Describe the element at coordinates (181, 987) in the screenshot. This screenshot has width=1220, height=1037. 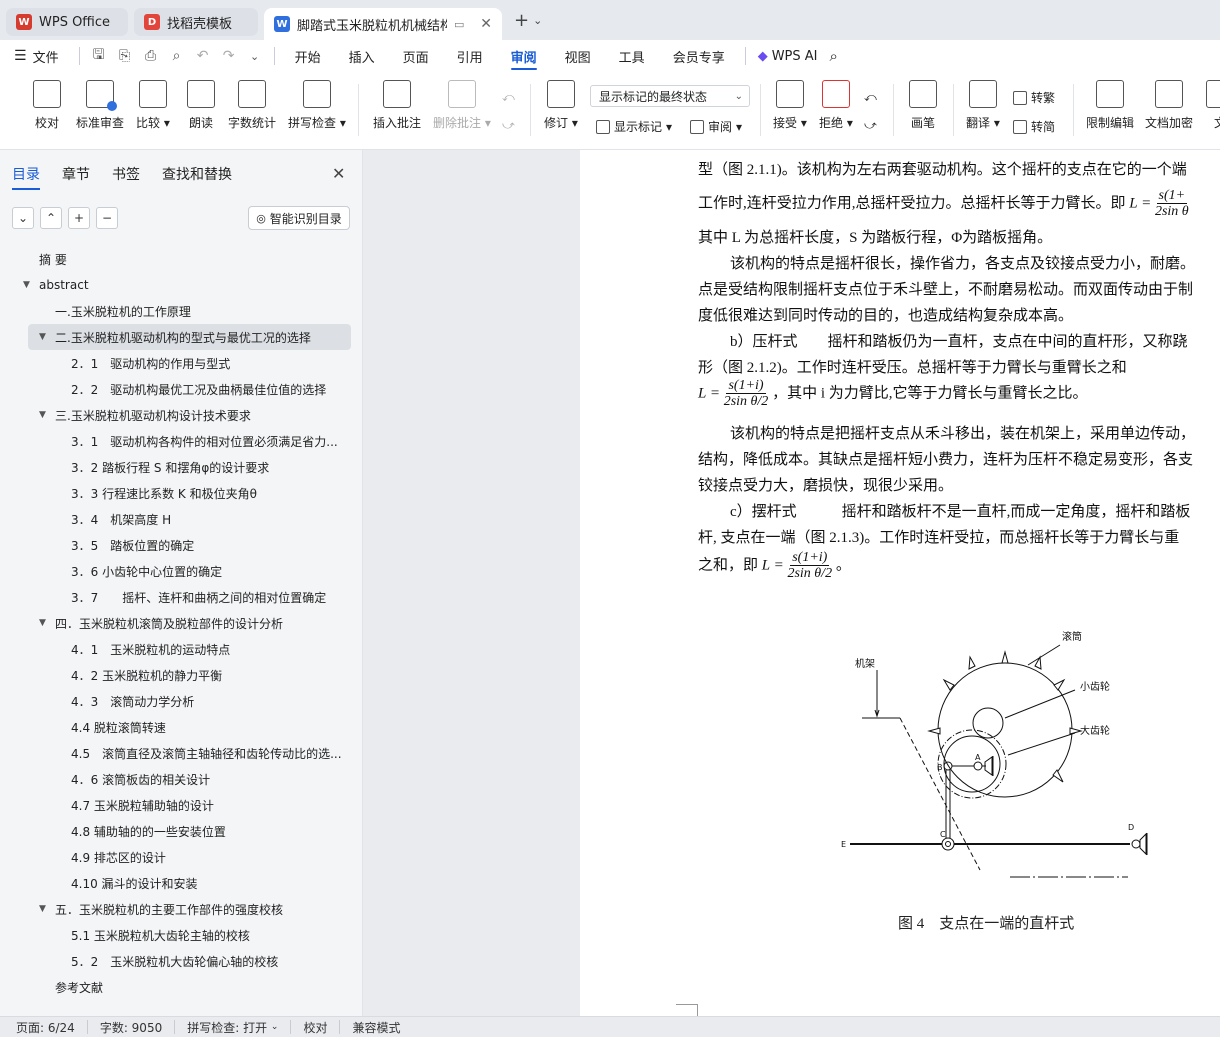
I see `toc-item: 参考文献` at that location.